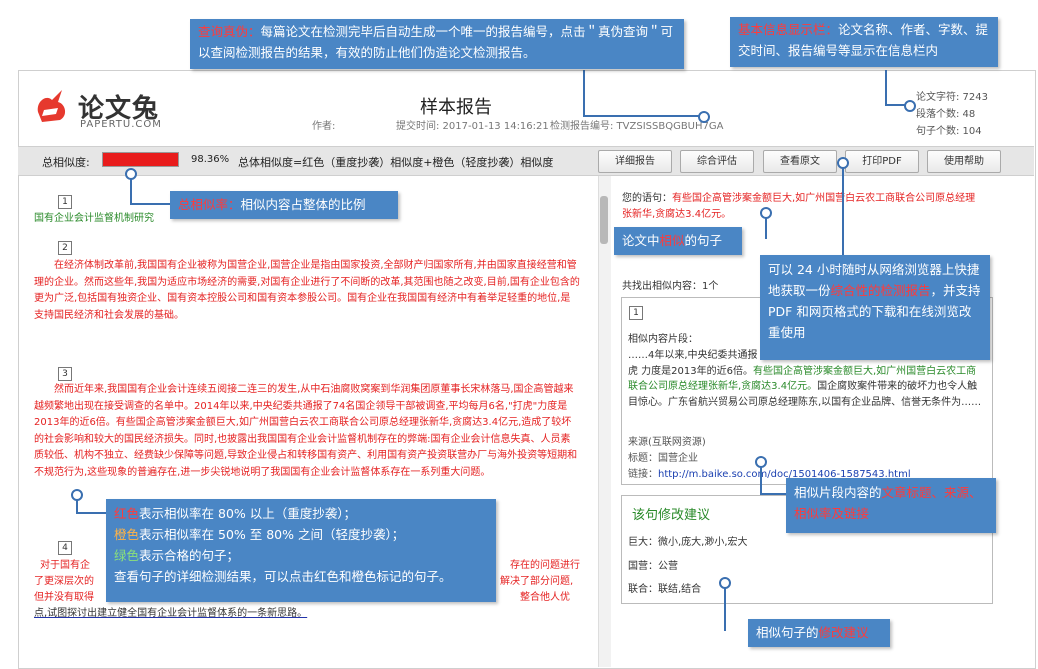 This screenshot has height=669, width=1038. I want to click on suggestion-title: 该句修改建议, so click(671, 515).